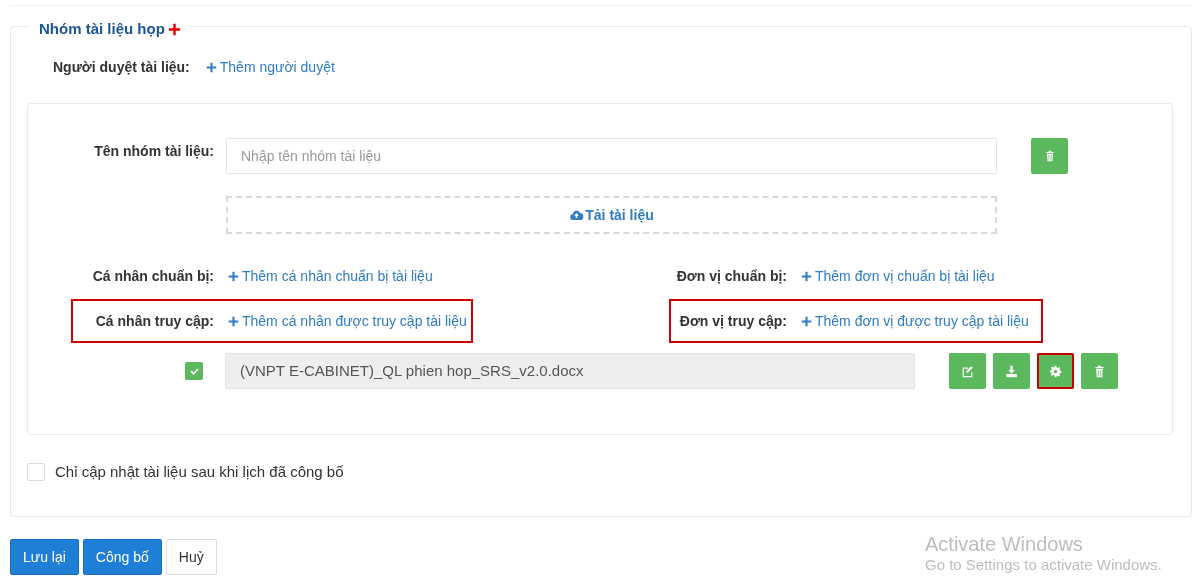  I want to click on edit-button, so click(967, 371).